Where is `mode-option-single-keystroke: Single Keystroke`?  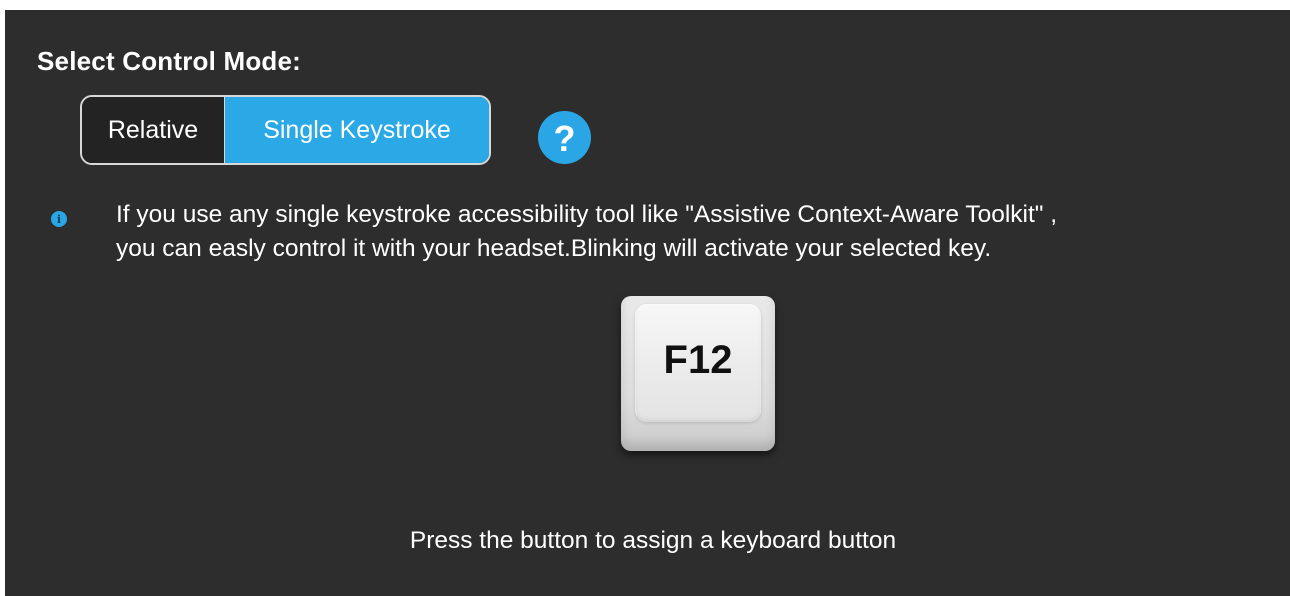 mode-option-single-keystroke: Single Keystroke is located at coordinates (357, 130).